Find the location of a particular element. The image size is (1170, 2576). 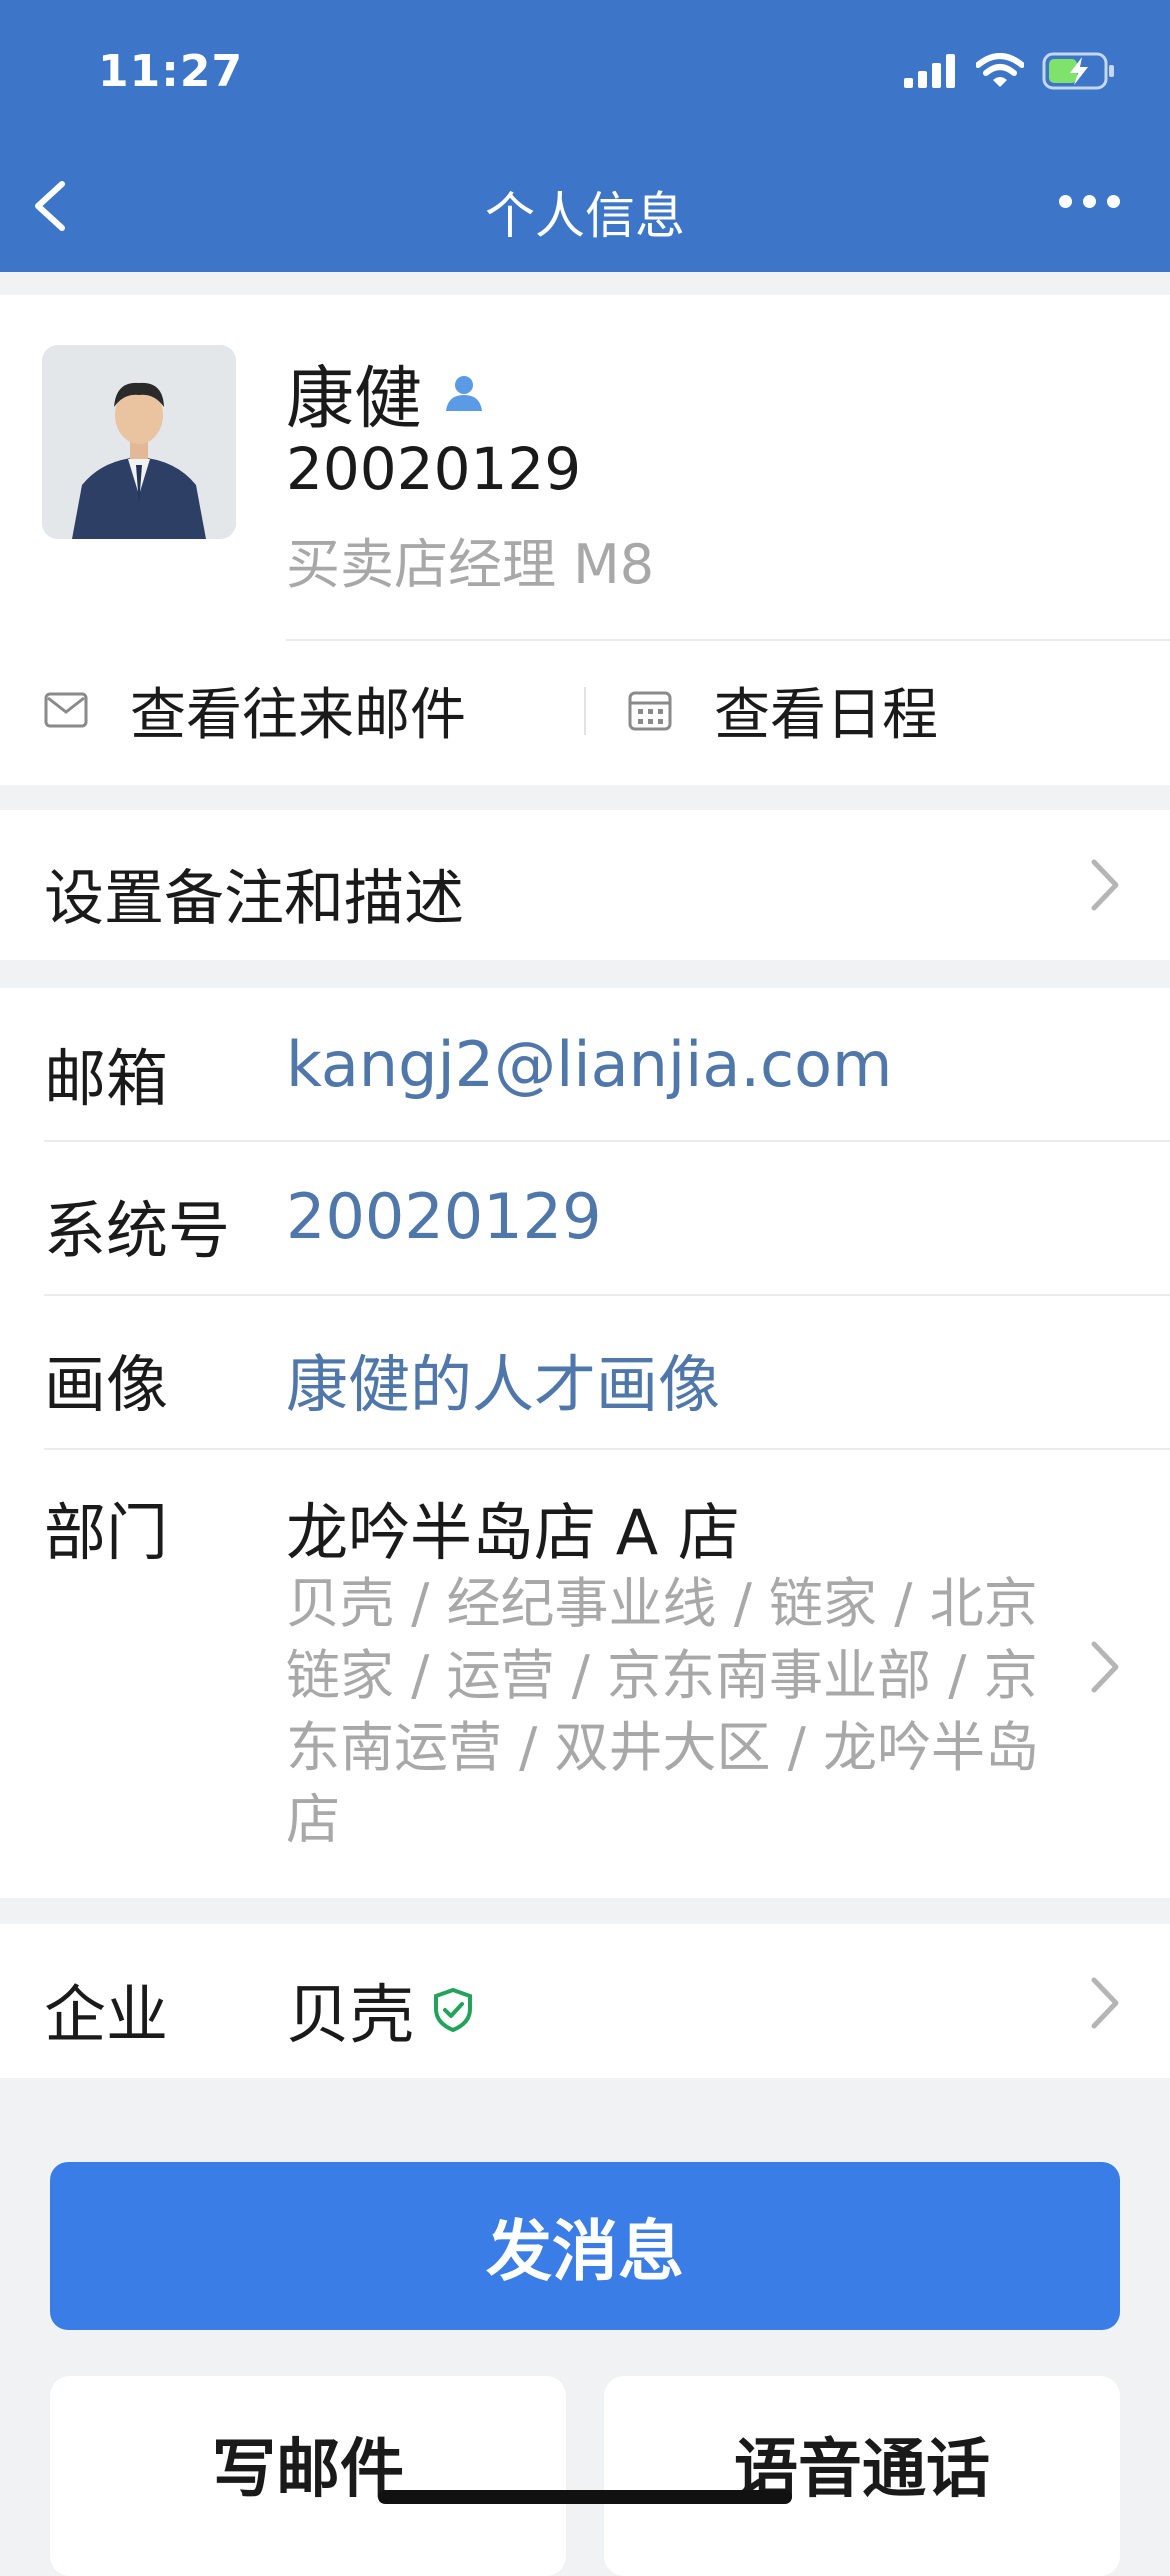

view-schedule-button: 查看日程 is located at coordinates (783, 710).